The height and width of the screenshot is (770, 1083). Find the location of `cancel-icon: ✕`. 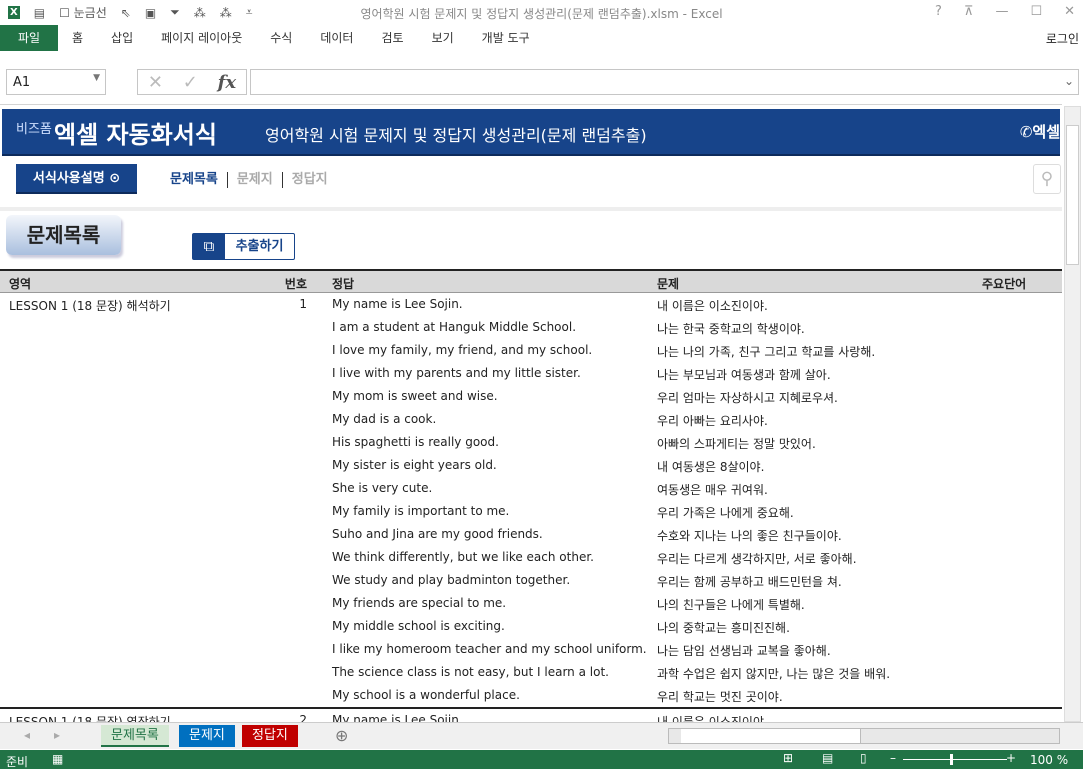

cancel-icon: ✕ is located at coordinates (155, 82).